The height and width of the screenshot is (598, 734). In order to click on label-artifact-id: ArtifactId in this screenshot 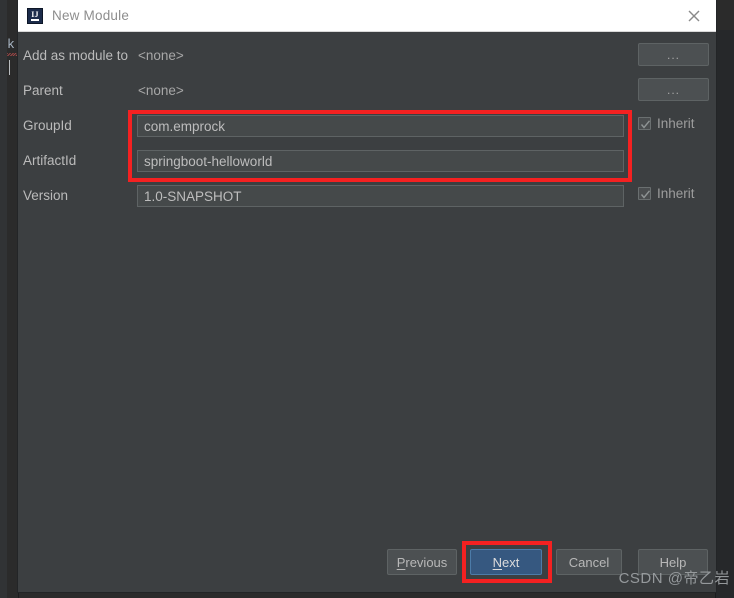, I will do `click(50, 160)`.